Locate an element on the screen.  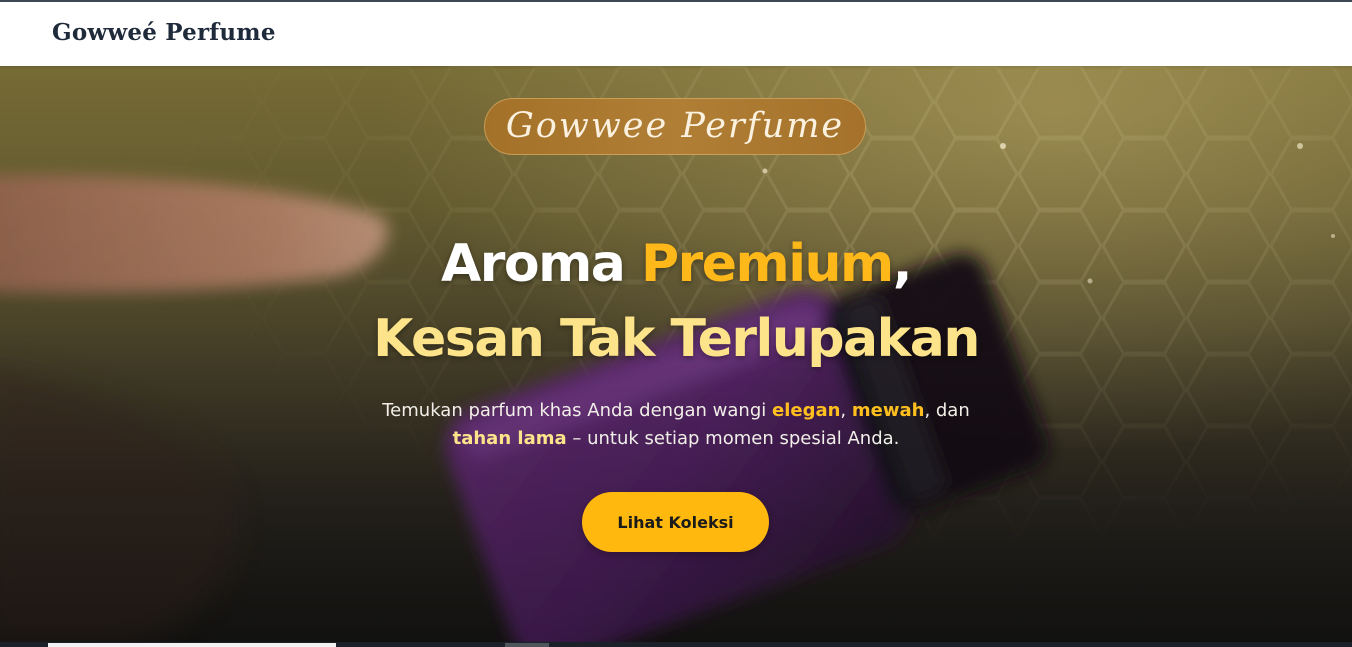
headline-premium: Premium is located at coordinates (767, 264).